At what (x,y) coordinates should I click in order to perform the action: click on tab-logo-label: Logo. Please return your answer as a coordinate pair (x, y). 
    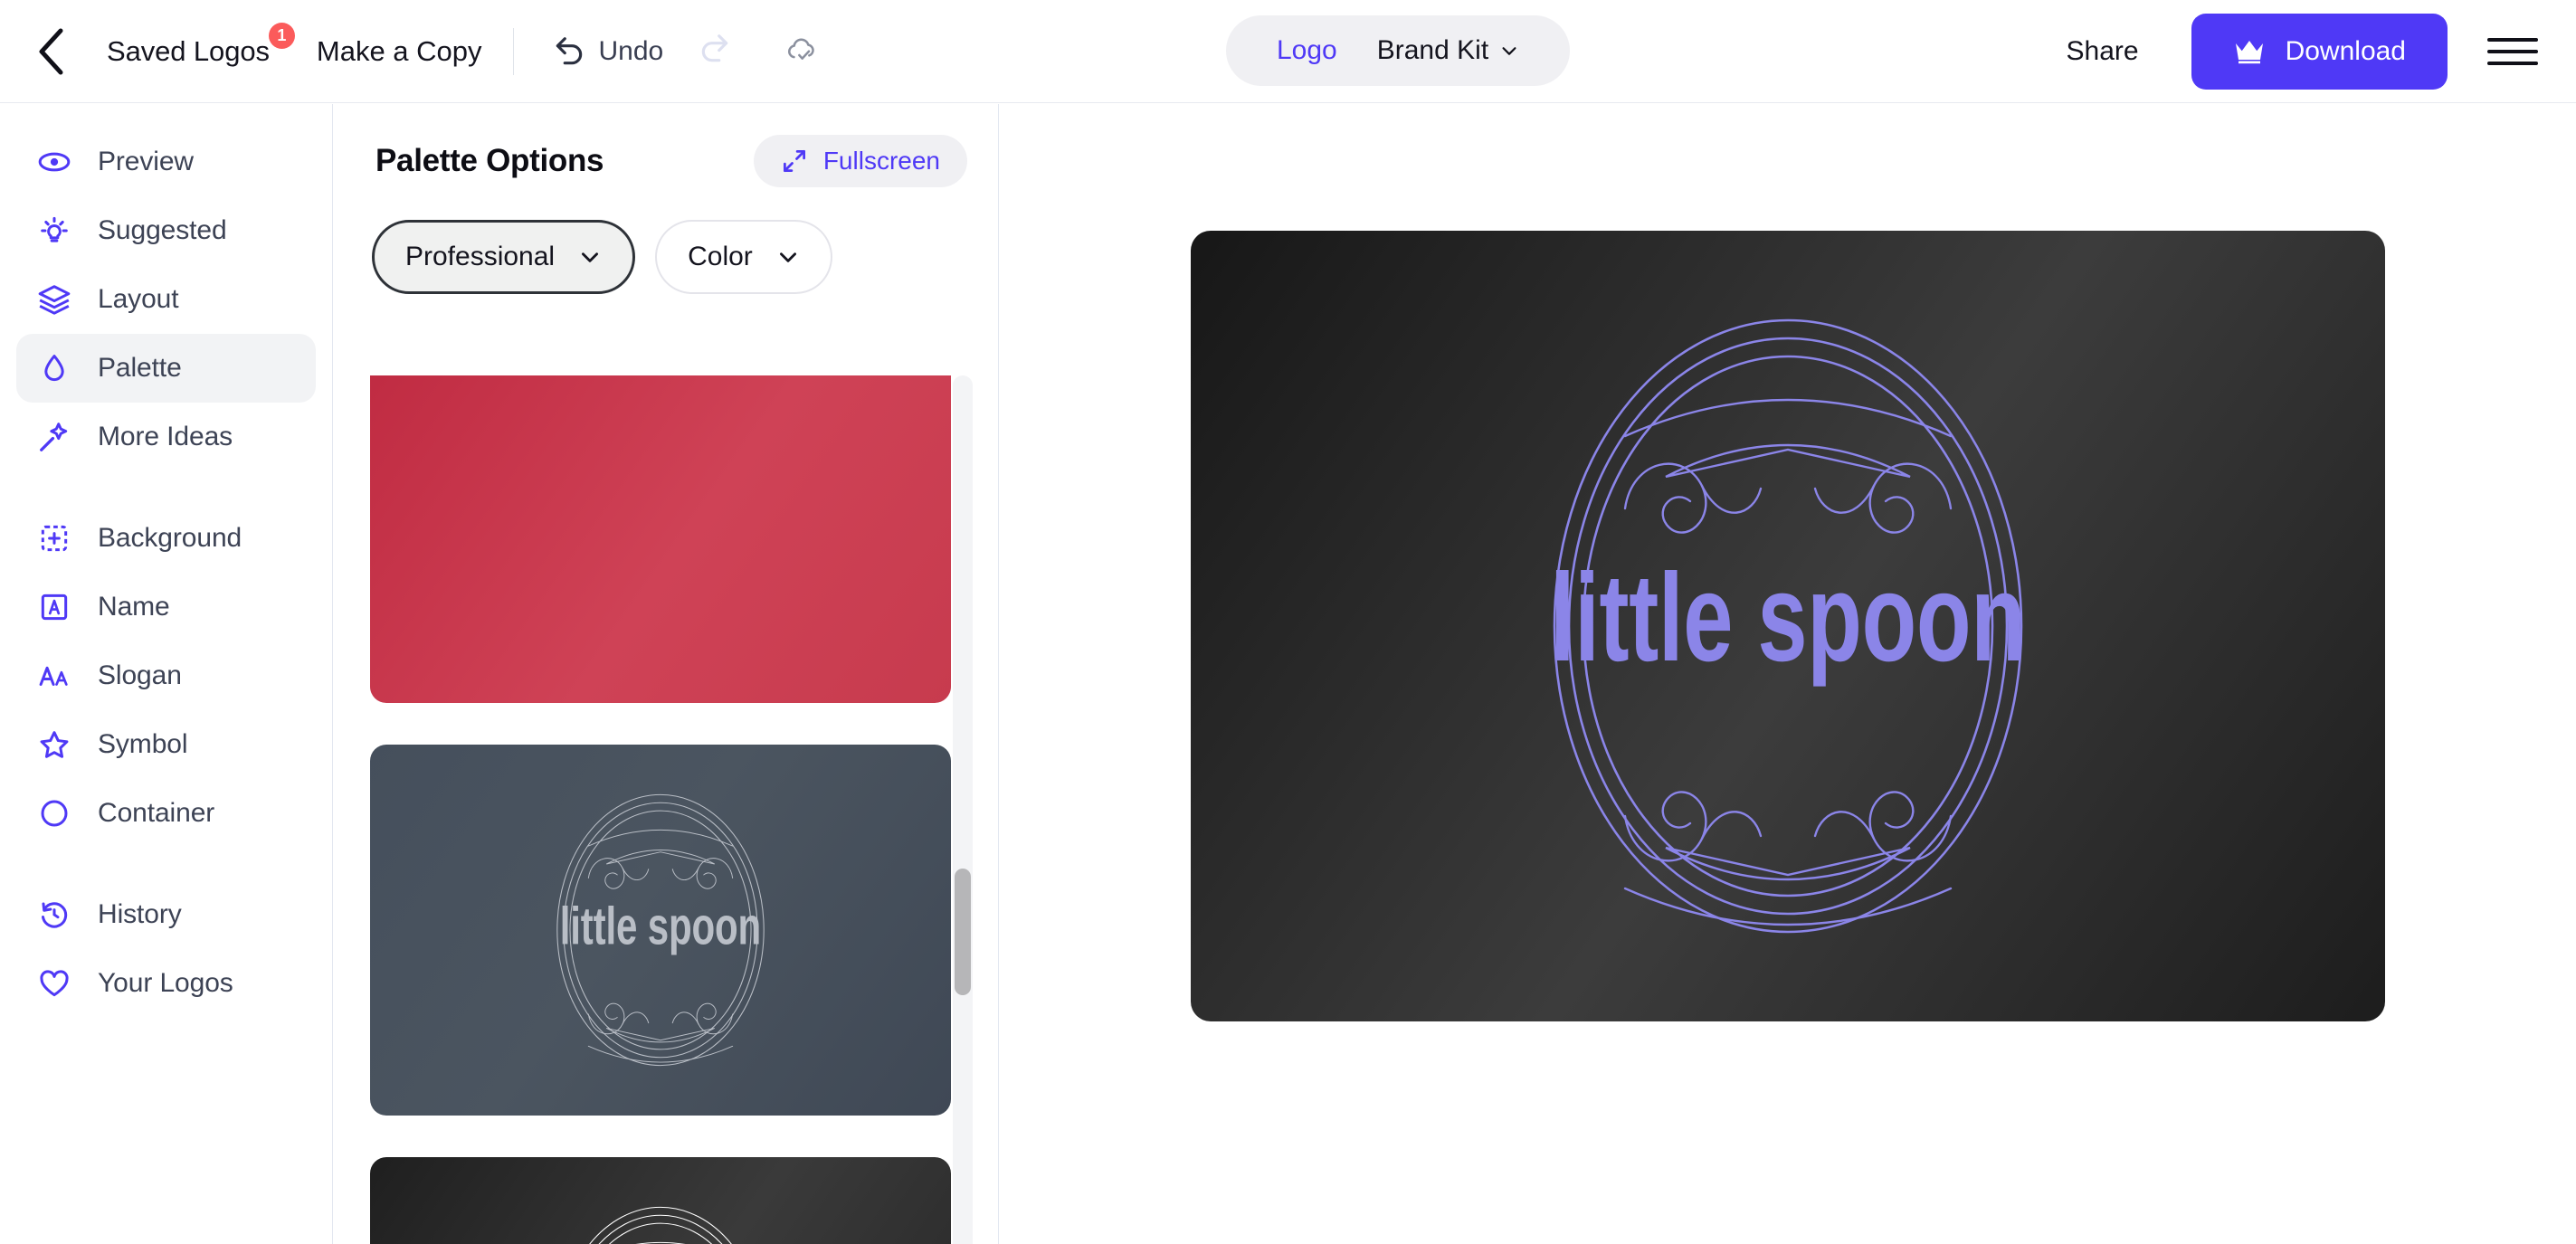
    Looking at the image, I should click on (1307, 50).